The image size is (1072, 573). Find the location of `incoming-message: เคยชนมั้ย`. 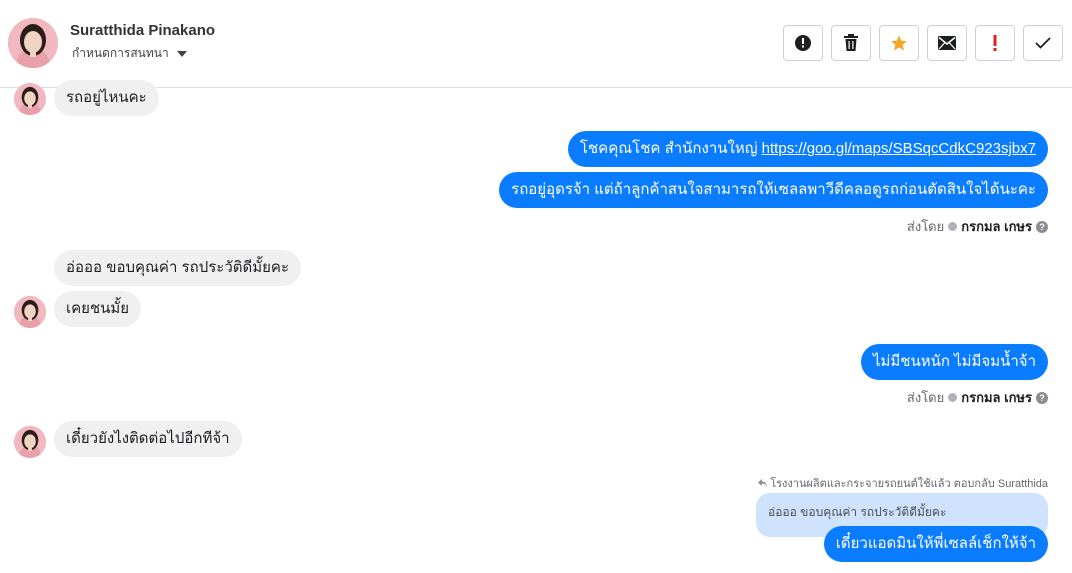

incoming-message: เคยชนมั้ย is located at coordinates (98, 309).